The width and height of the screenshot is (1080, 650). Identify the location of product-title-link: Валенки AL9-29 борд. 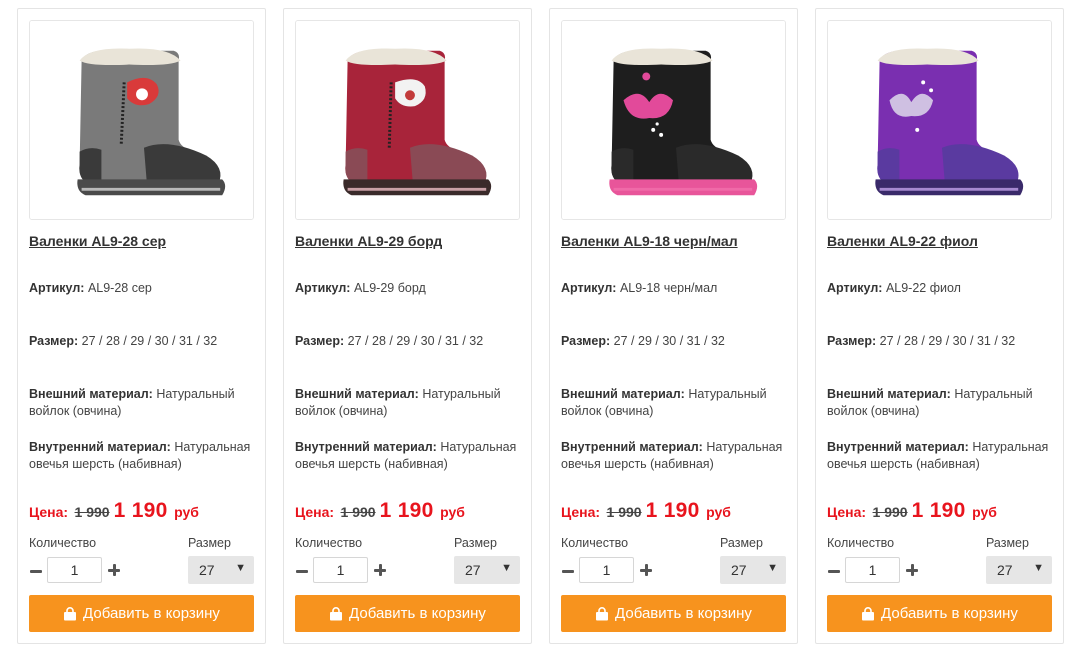
(409, 241).